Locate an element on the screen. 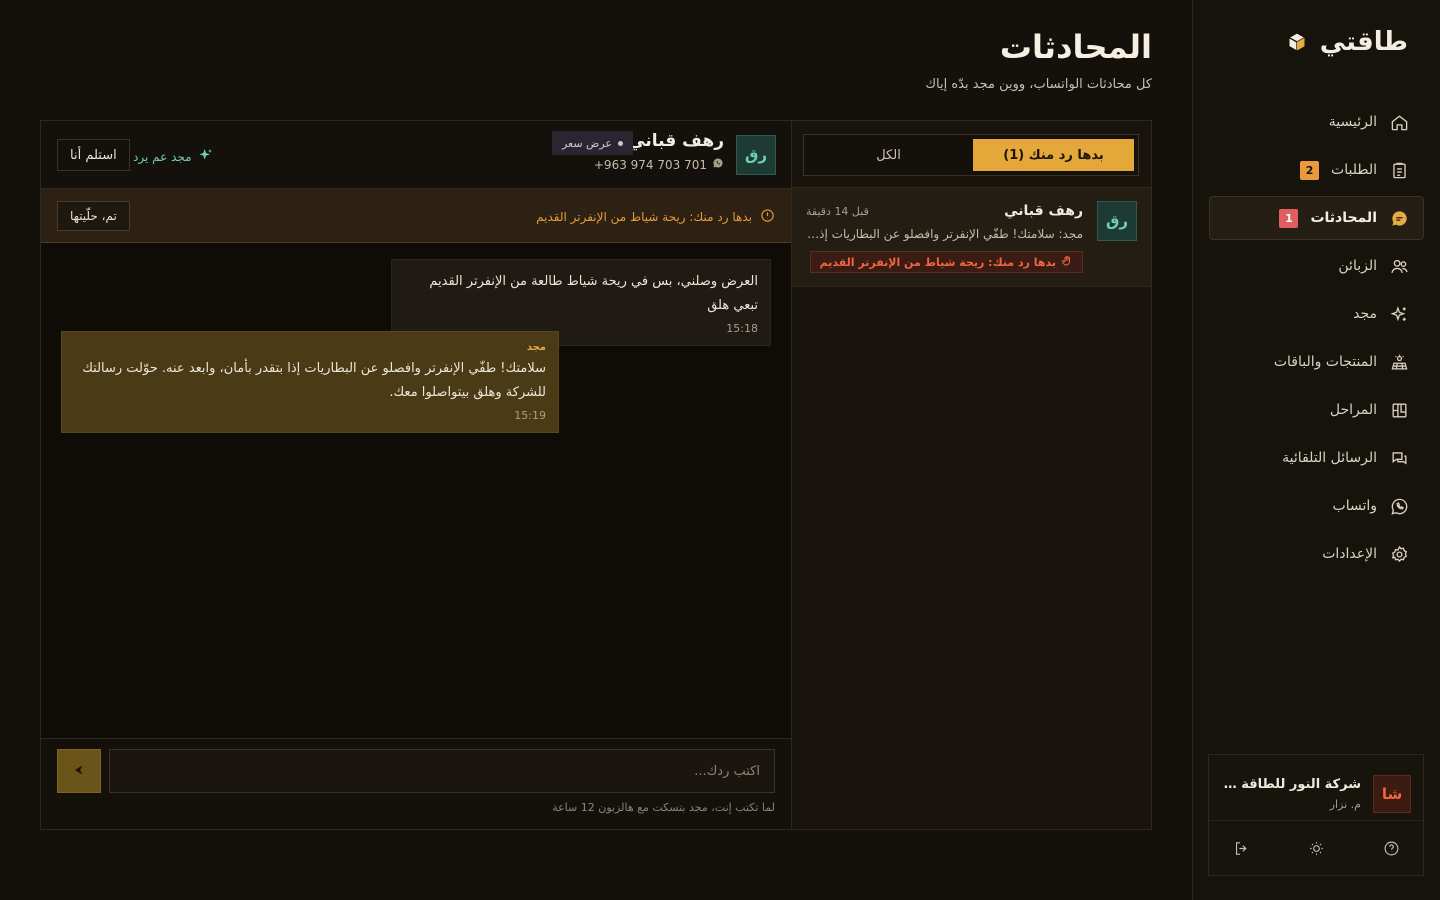 The height and width of the screenshot is (900, 1440). preview-sender: مجد: is located at coordinates (1070, 234).